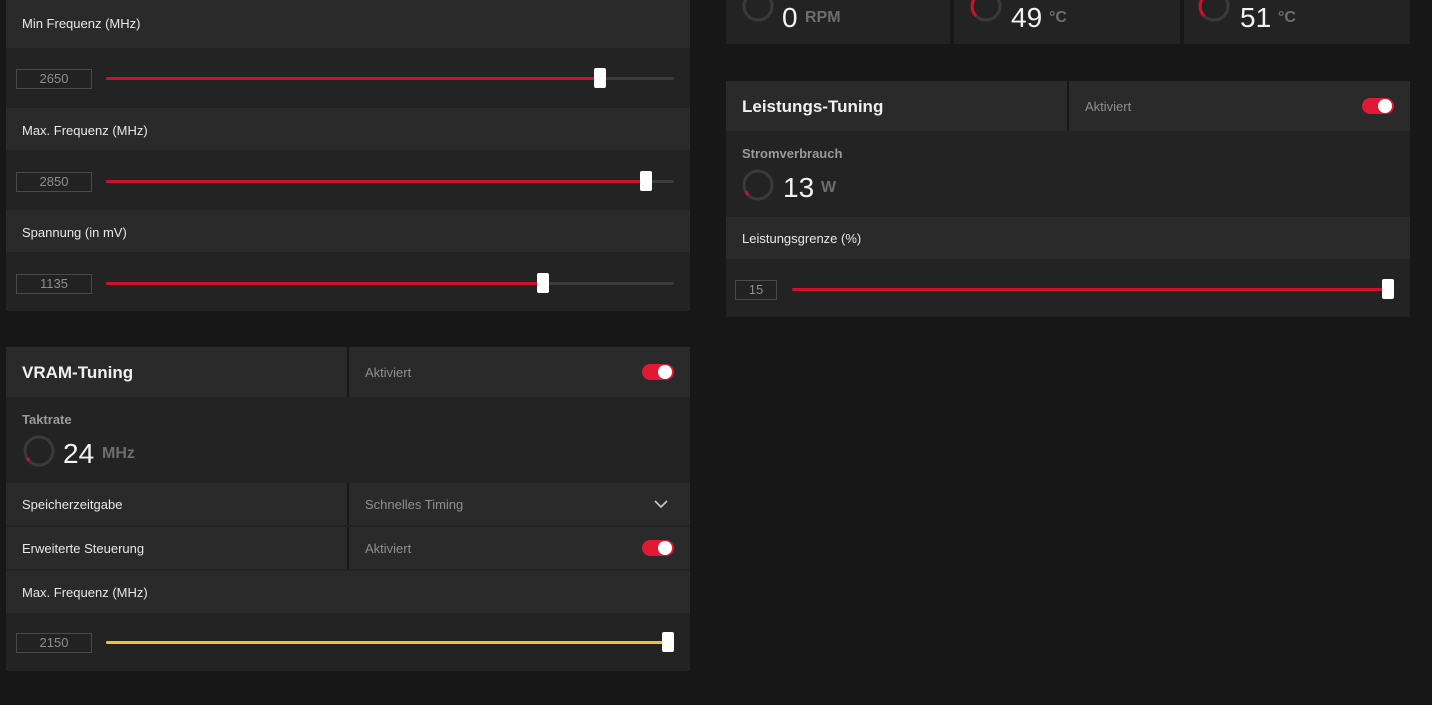 Image resolution: width=1432 pixels, height=705 pixels. What do you see at coordinates (790, 17) in the screenshot?
I see `fan-value: 0` at bounding box center [790, 17].